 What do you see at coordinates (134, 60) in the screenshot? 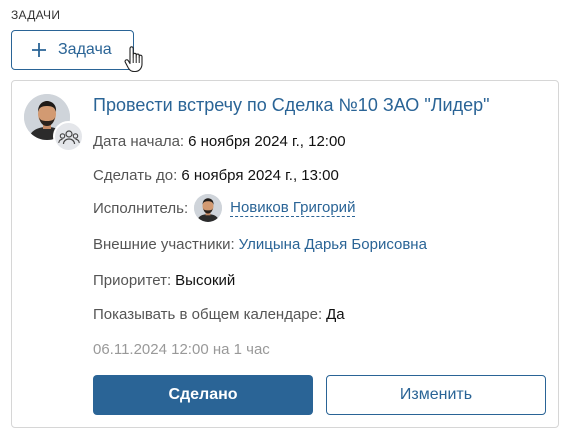
I see `hand-pointer-icon` at bounding box center [134, 60].